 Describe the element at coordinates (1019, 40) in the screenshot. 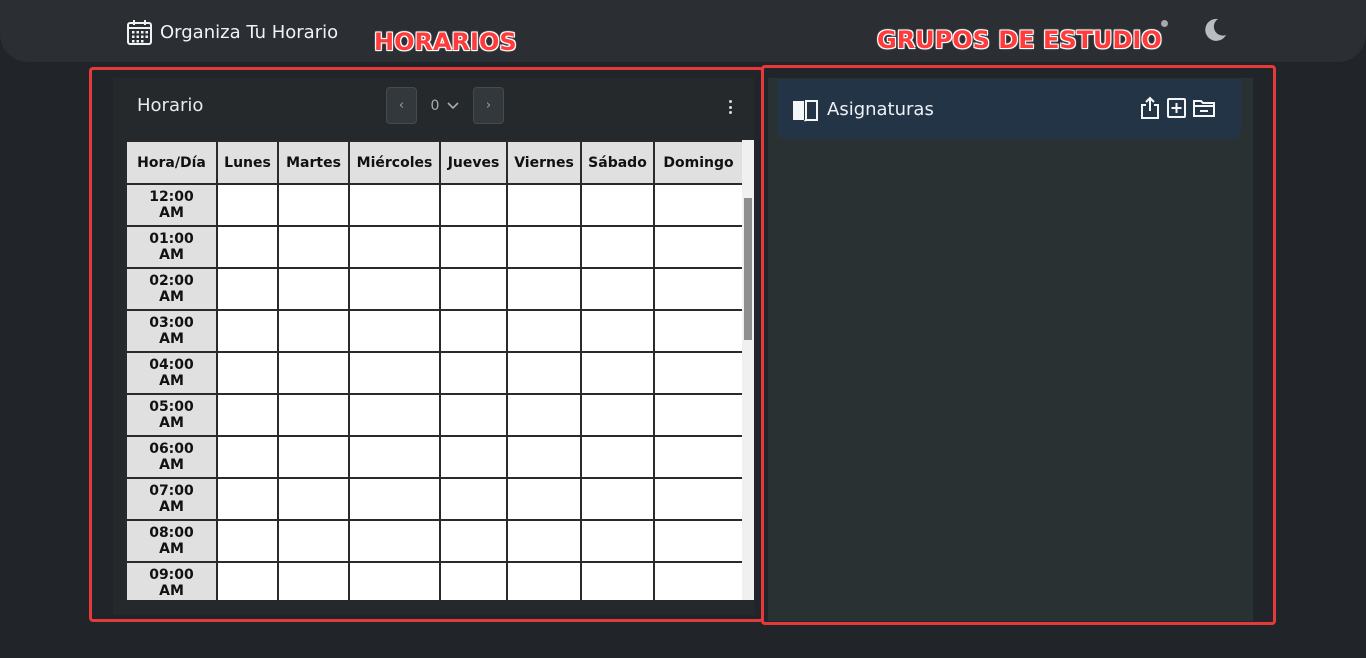

I see `annotation-grupos: GRUPOS DE ESTUDIO` at that location.